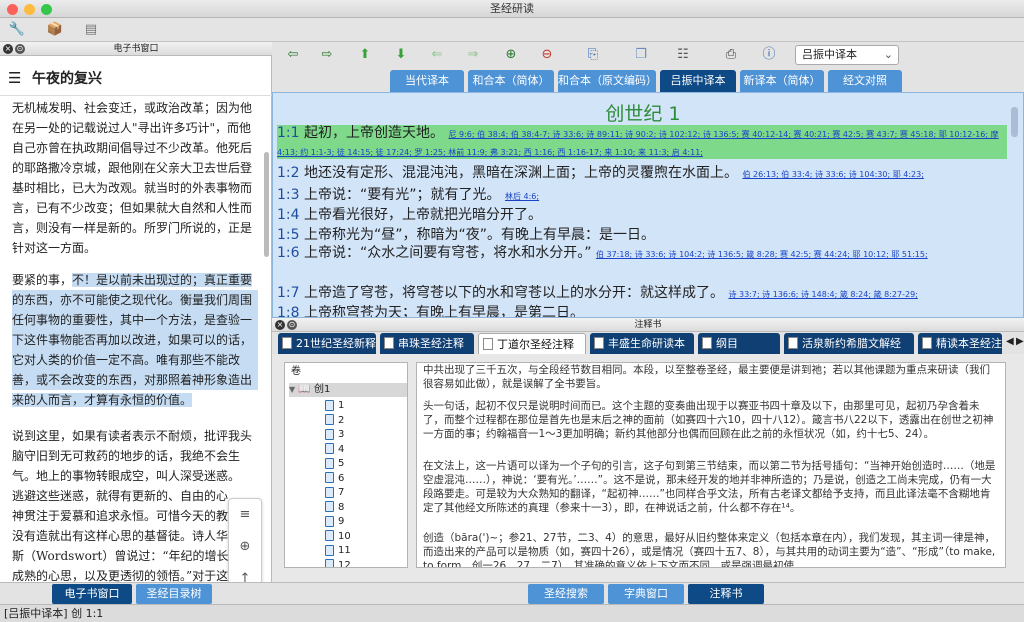 This screenshot has width=1024, height=622. Describe the element at coordinates (642, 215) in the screenshot. I see `verse-4: 1:4 上帝看光很好，上帝就把光暗分开了。` at that location.